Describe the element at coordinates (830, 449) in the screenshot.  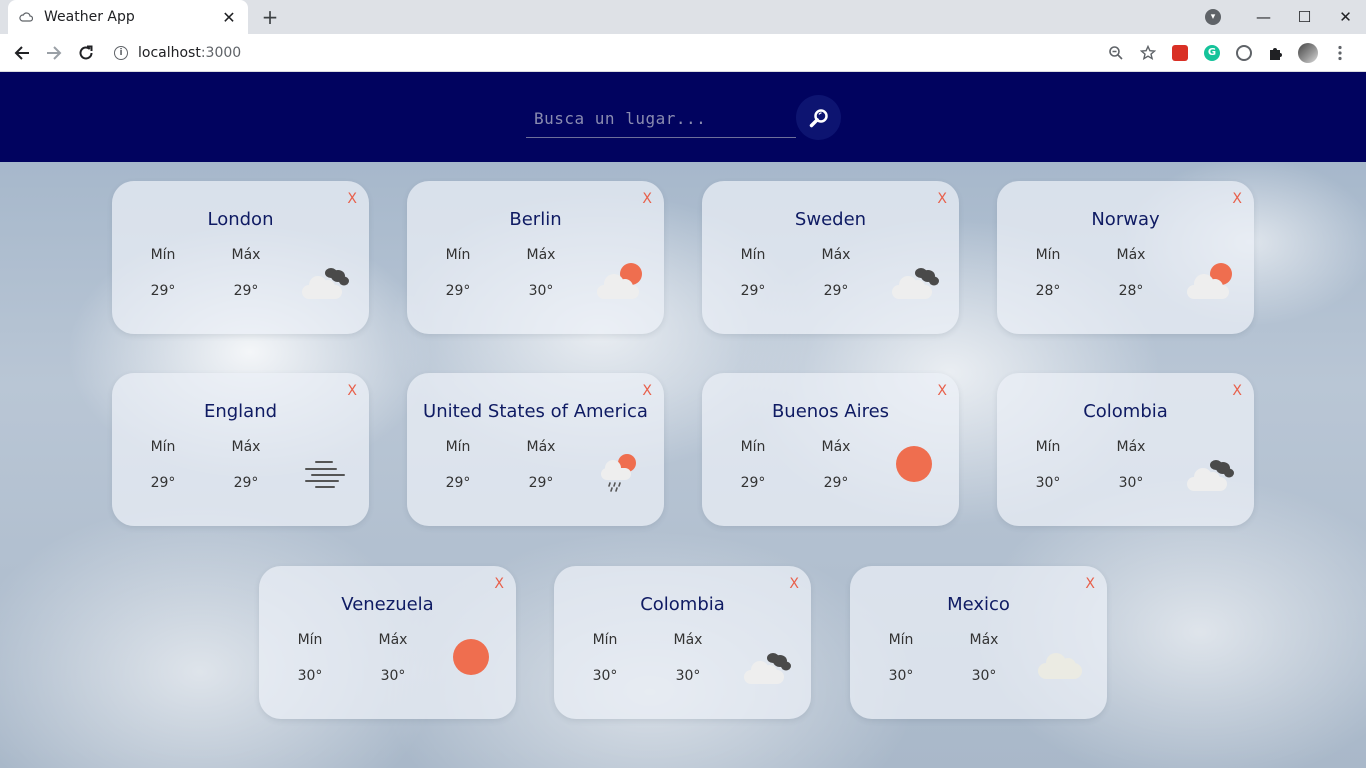
I see `weather-card: X Buenos Aires Mín Máx 29° 29°` at that location.